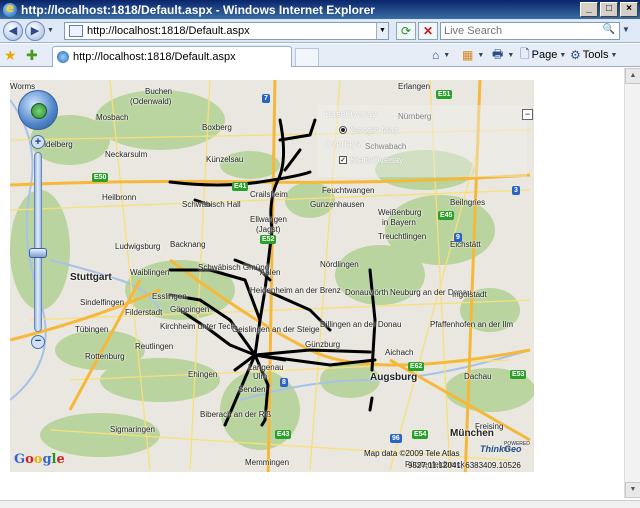 The height and width of the screenshot is (508, 640). Describe the element at coordinates (32, 55) in the screenshot. I see `add-favorites-icon: ✚` at that location.